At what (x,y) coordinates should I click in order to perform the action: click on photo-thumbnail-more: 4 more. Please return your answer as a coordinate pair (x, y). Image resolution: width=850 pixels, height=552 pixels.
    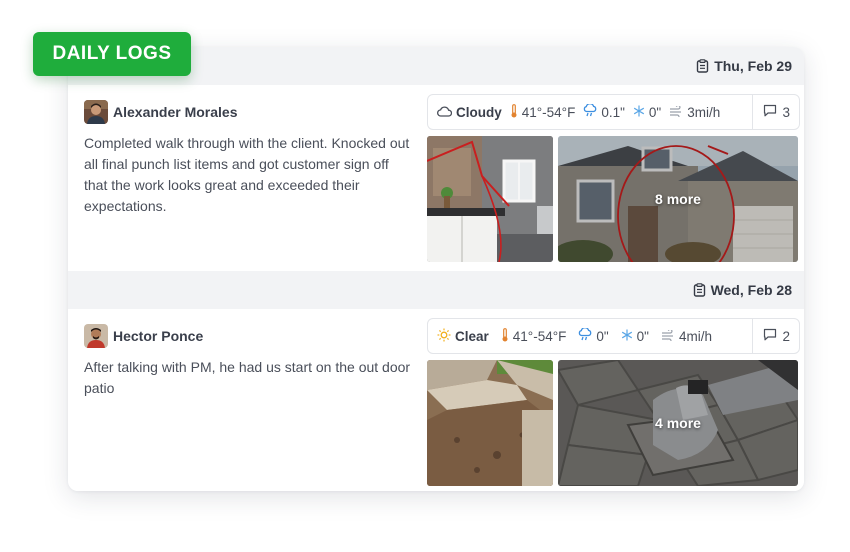
    Looking at the image, I should click on (678, 423).